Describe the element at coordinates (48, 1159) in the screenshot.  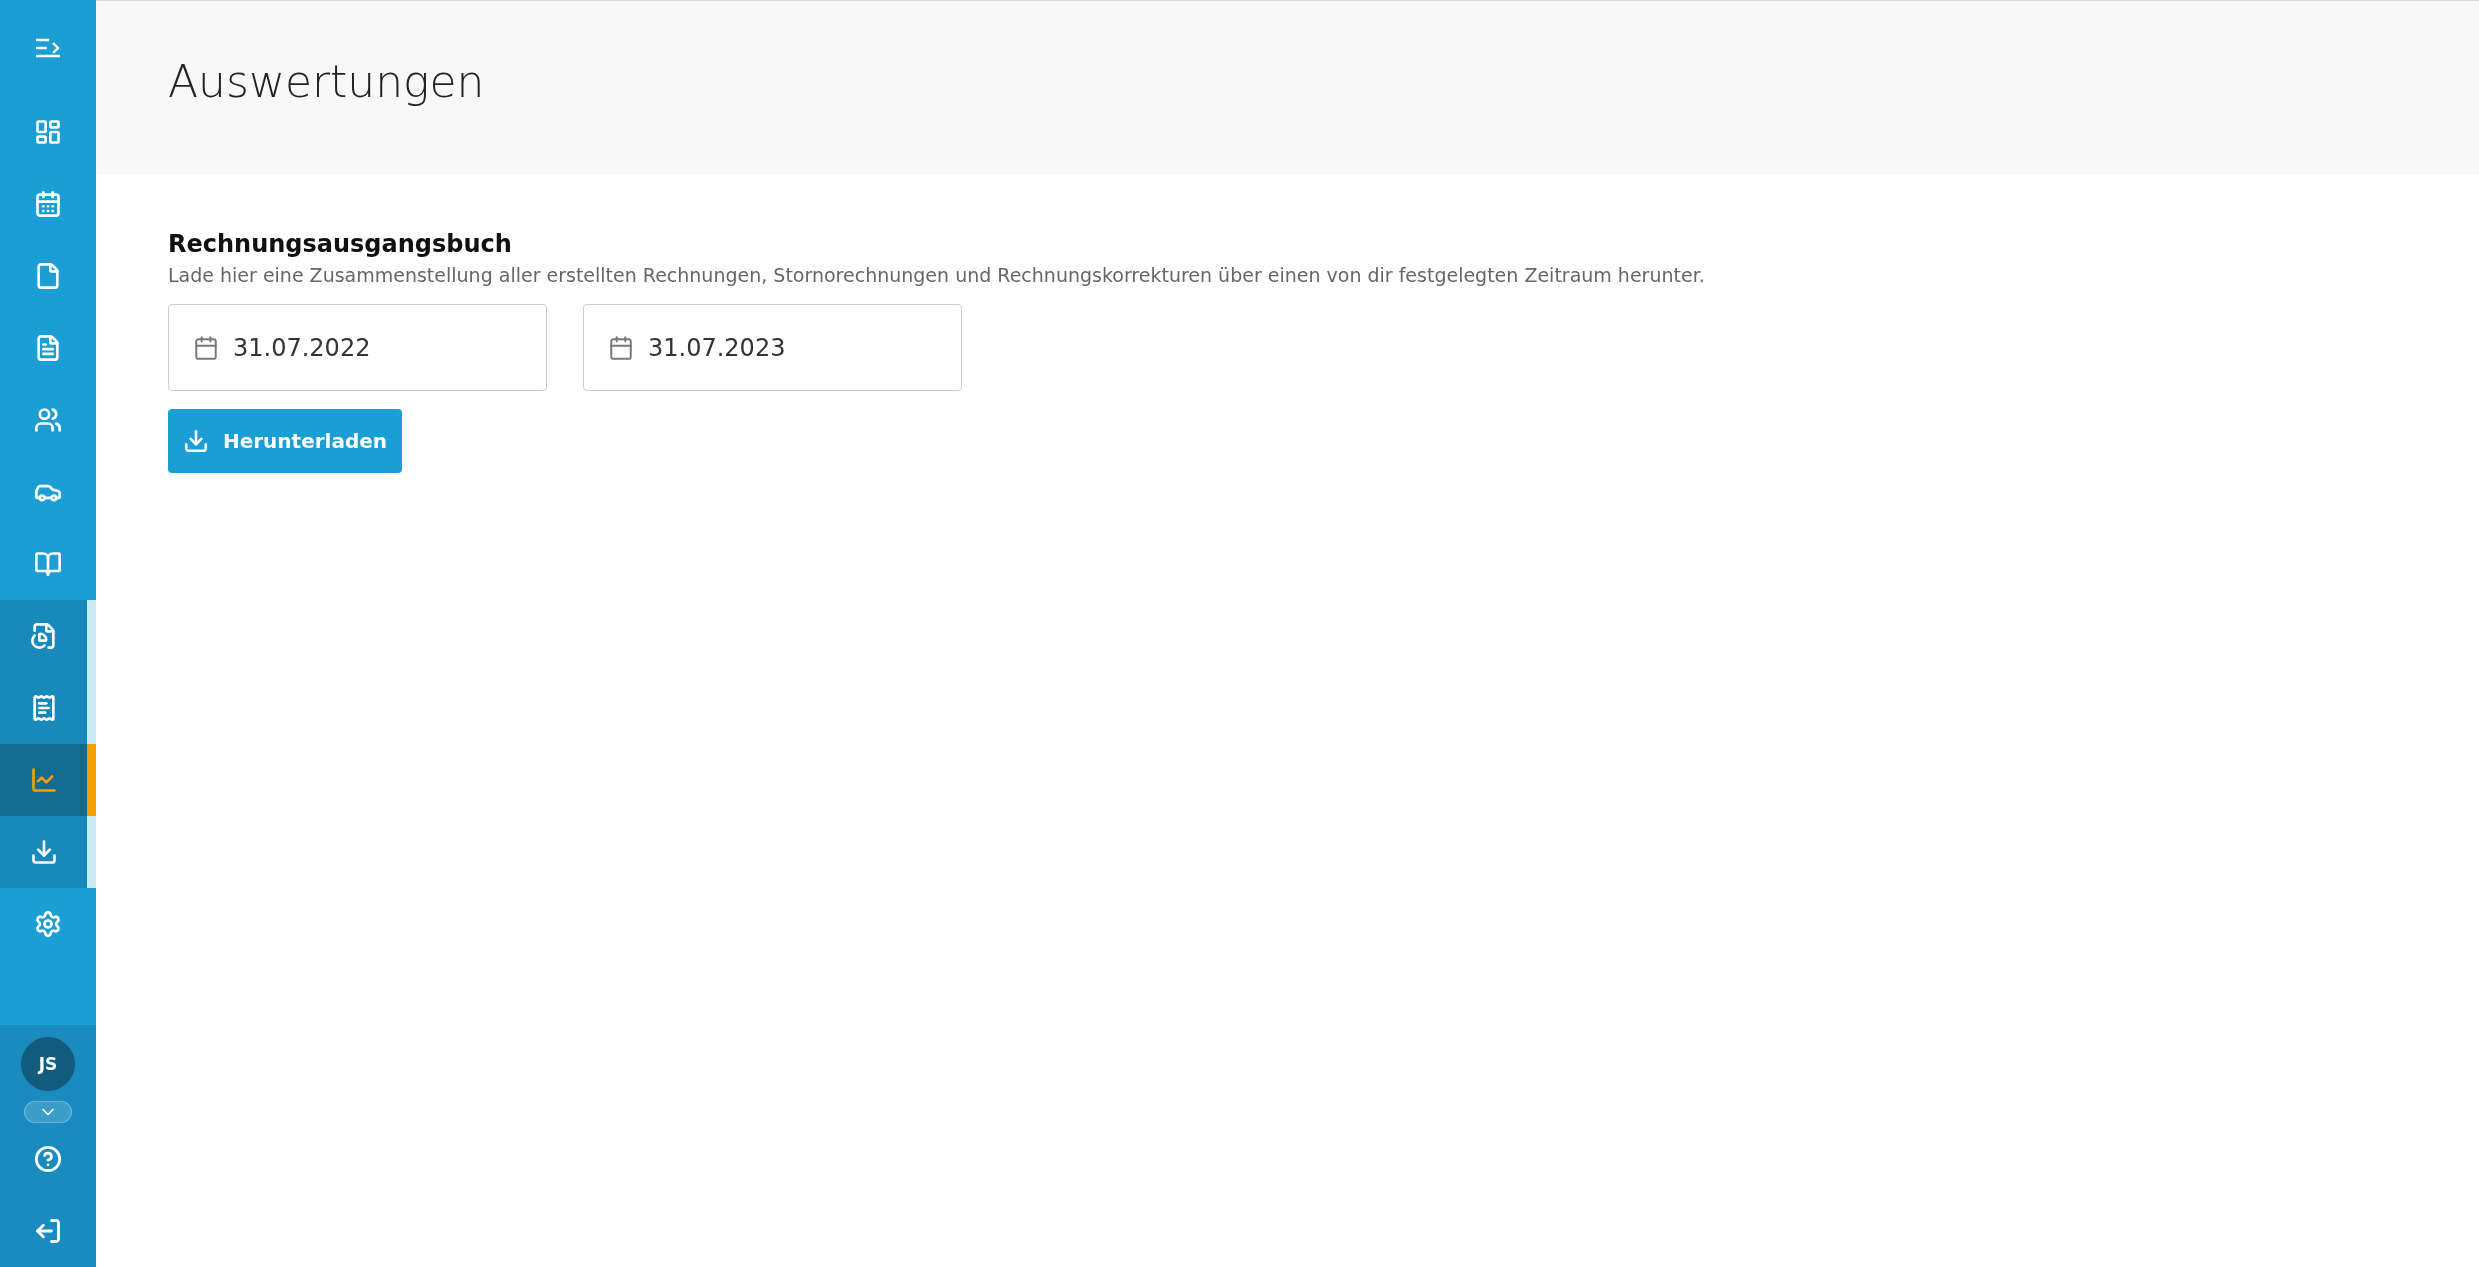
I see `help-icon` at that location.